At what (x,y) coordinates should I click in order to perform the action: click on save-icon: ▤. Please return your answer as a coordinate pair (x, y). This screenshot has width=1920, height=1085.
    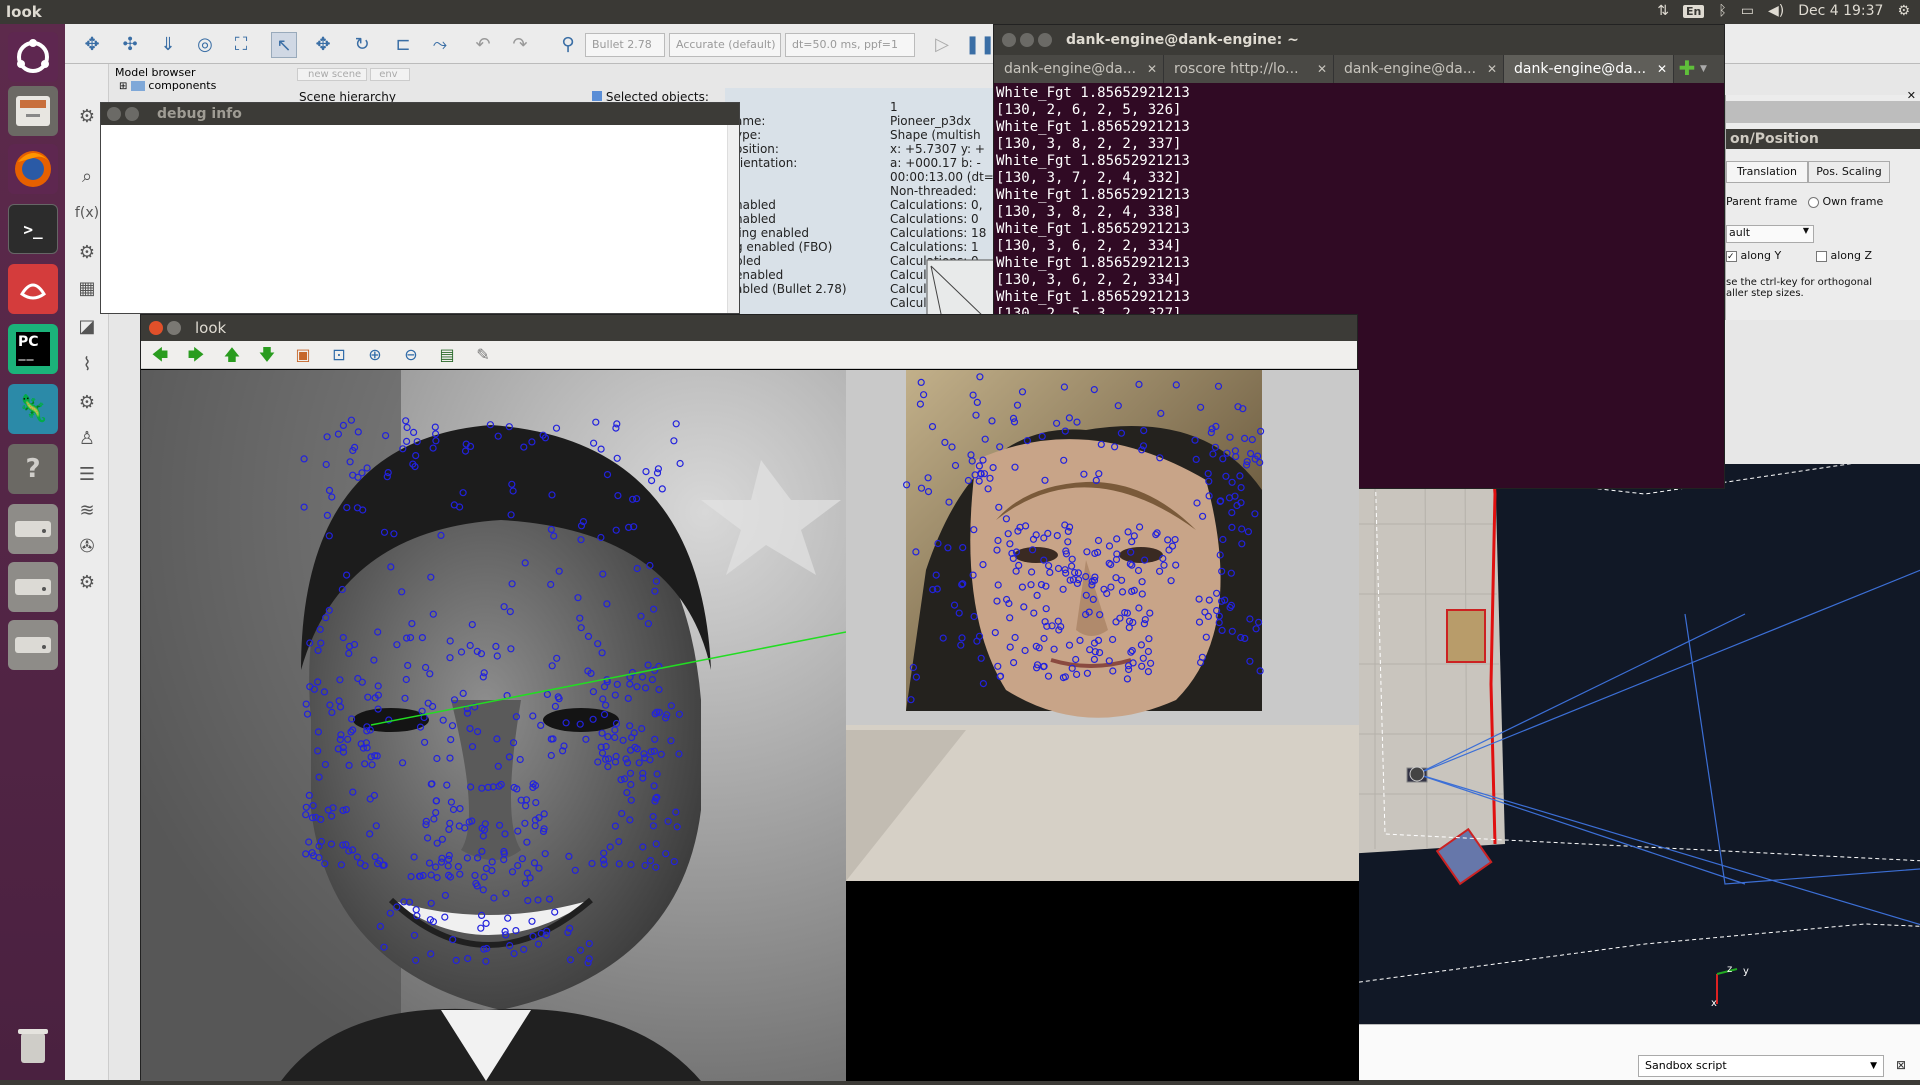
    Looking at the image, I should click on (447, 355).